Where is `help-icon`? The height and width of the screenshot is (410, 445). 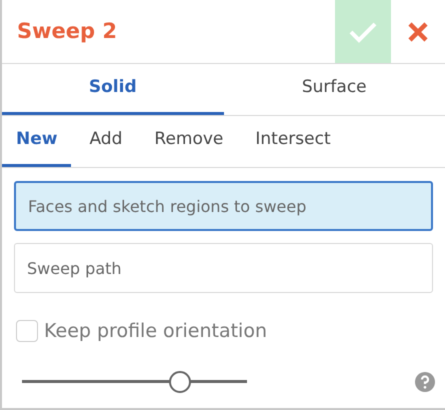 help-icon is located at coordinates (425, 382).